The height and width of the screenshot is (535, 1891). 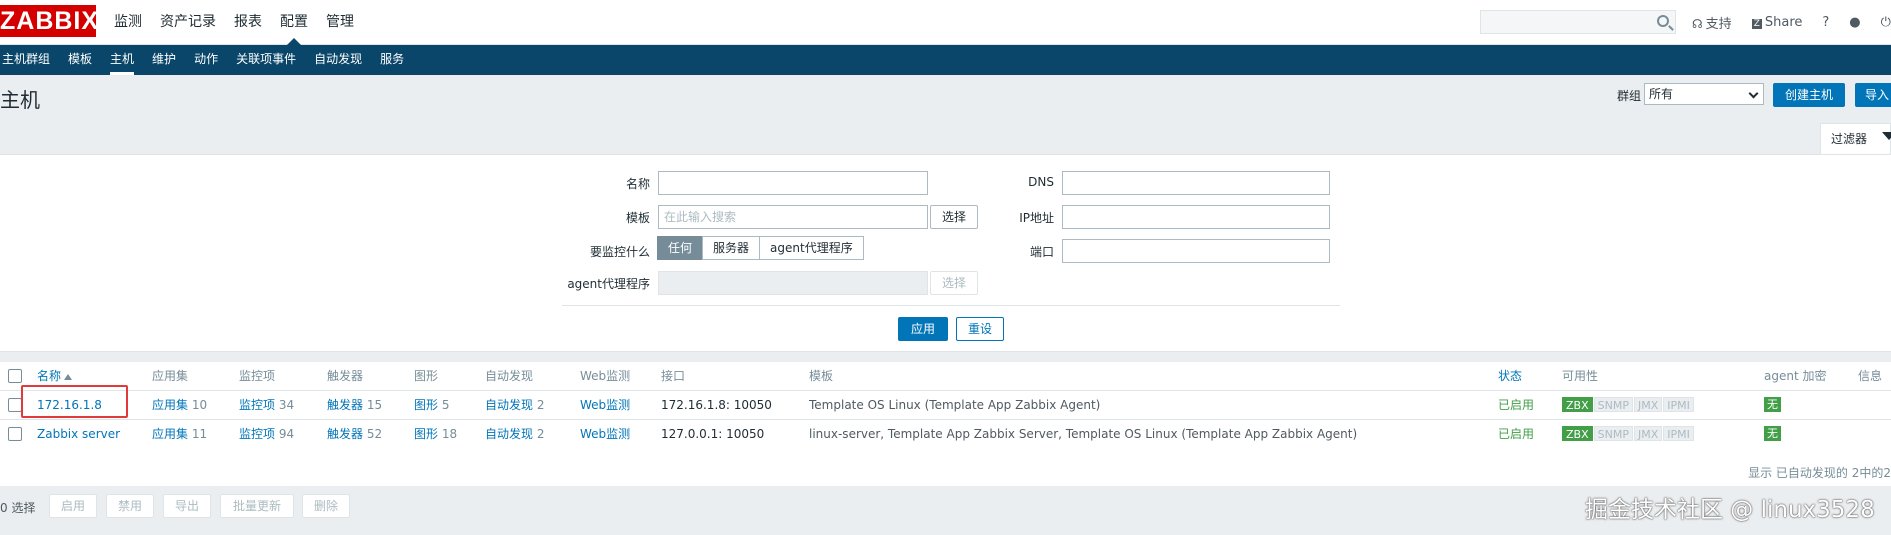 I want to click on sort-asc-icon, so click(x=68, y=376).